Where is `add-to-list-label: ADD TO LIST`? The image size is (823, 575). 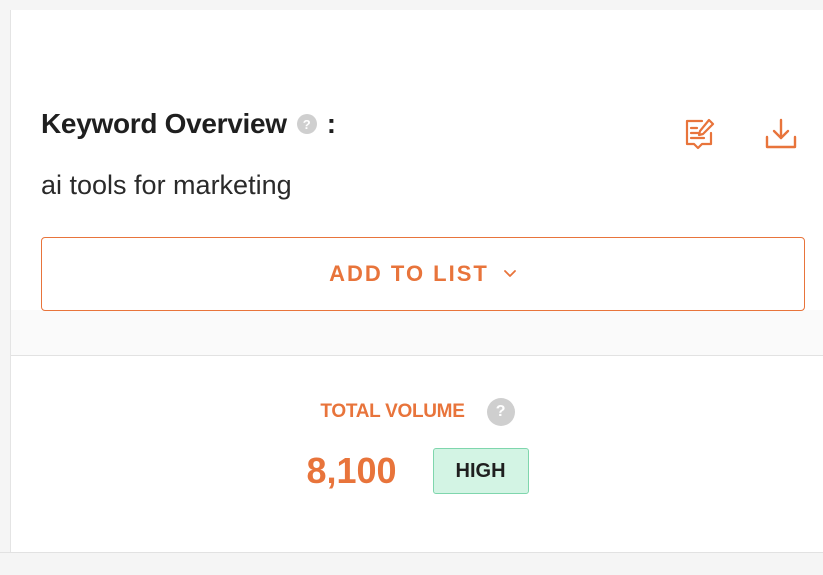
add-to-list-label: ADD TO LIST is located at coordinates (409, 273).